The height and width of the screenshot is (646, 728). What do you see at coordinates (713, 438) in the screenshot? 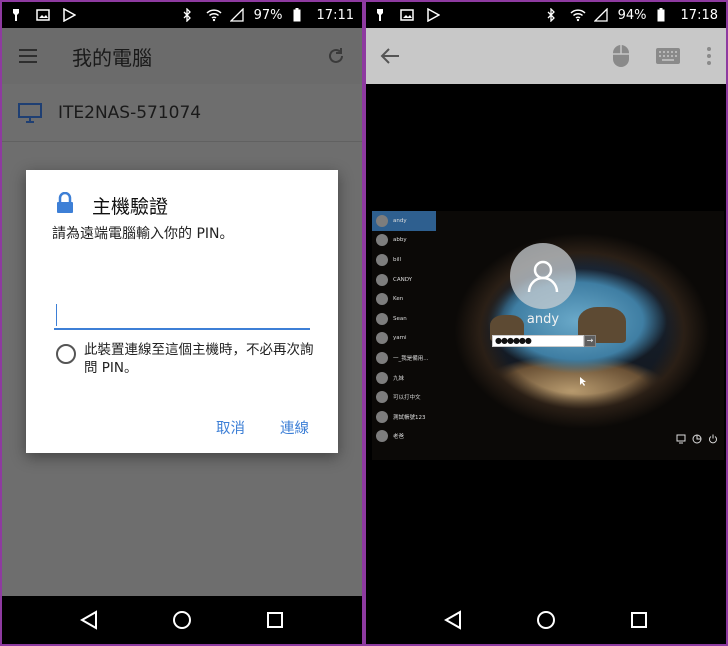
I see `power-icon` at bounding box center [713, 438].